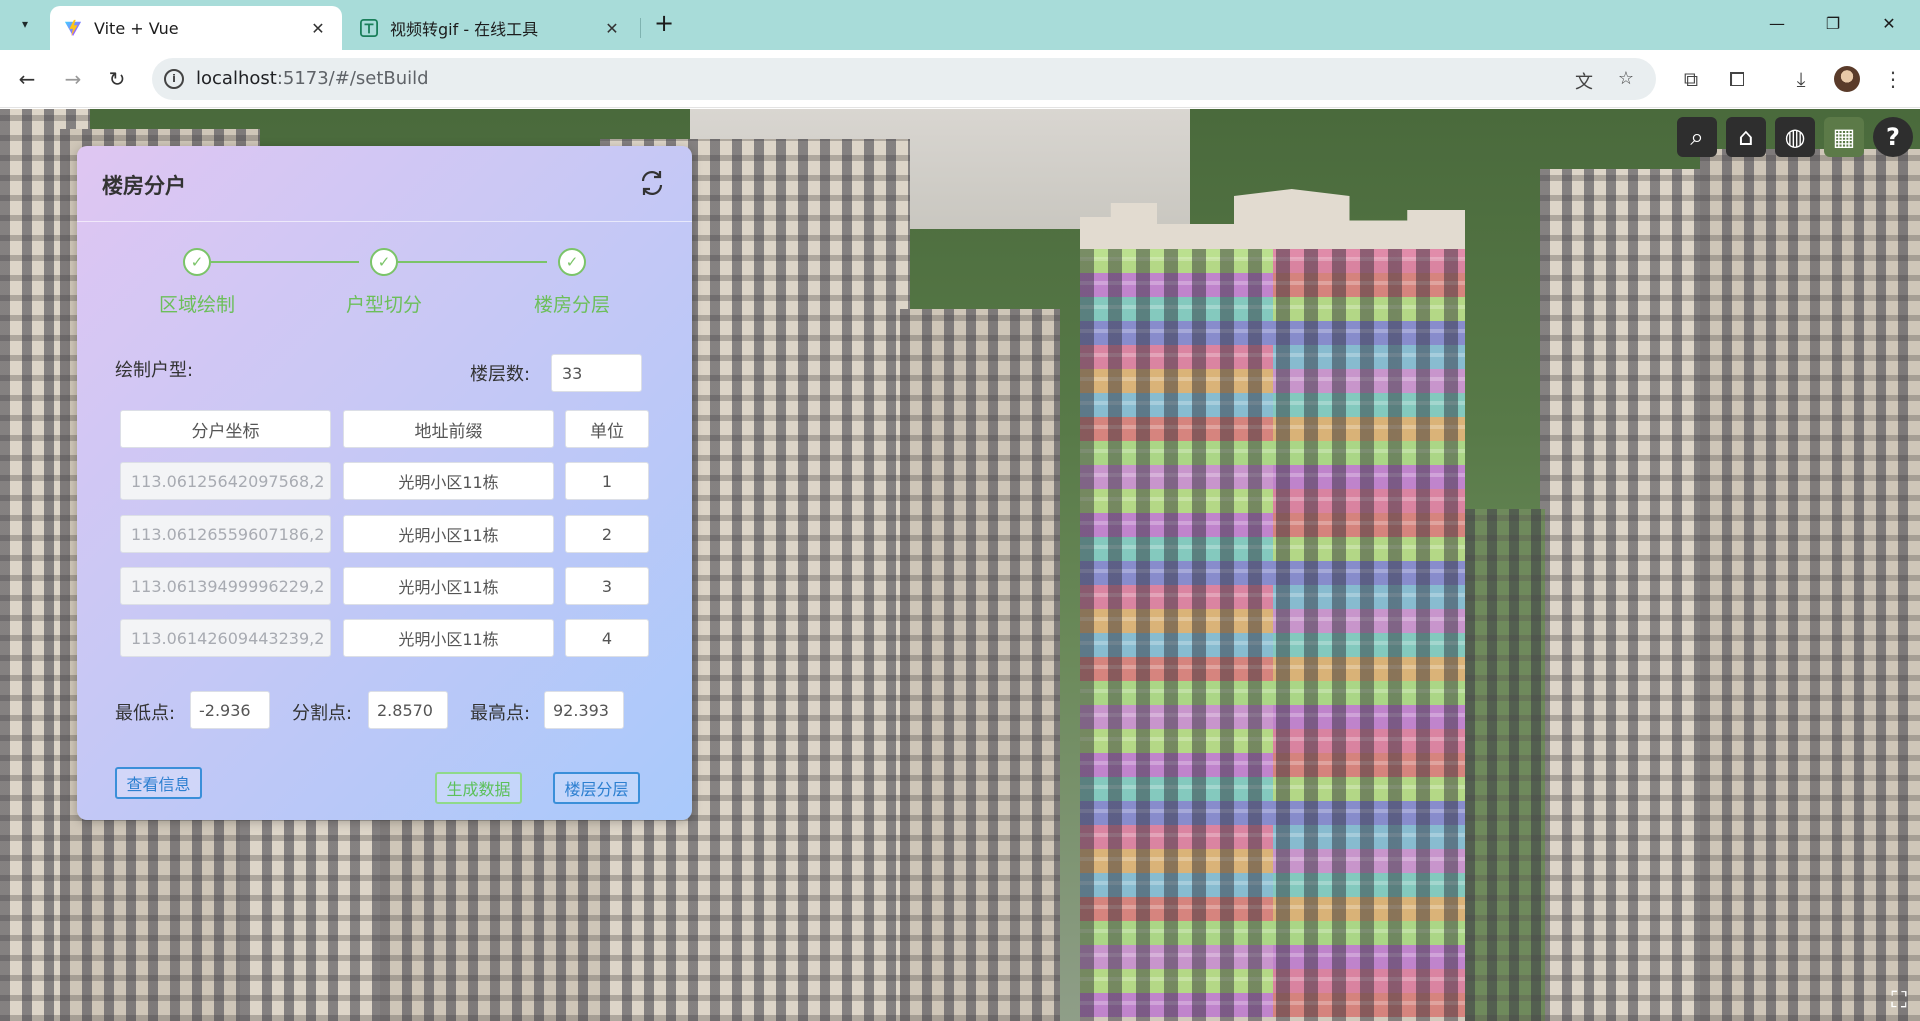  Describe the element at coordinates (117, 79) in the screenshot. I see `reload-icon: ↻` at that location.